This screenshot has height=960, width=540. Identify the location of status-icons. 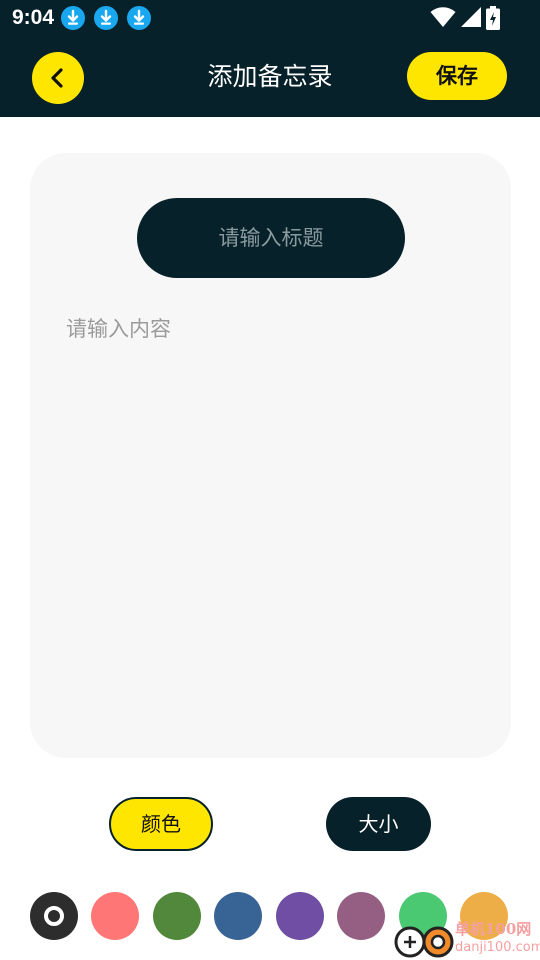
(485, 18).